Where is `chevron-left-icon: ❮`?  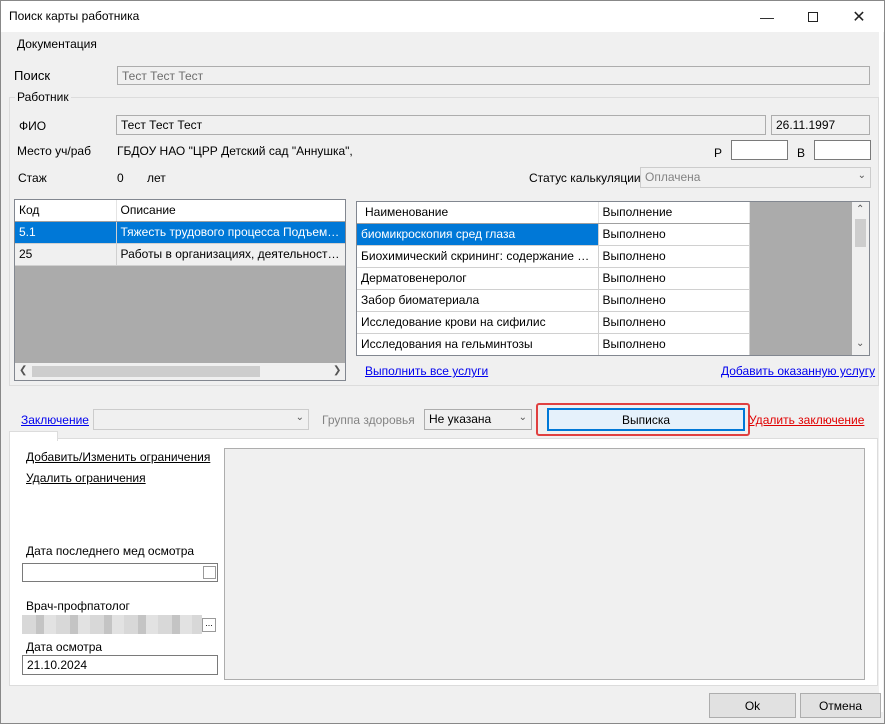
chevron-left-icon: ❮ is located at coordinates (23, 370).